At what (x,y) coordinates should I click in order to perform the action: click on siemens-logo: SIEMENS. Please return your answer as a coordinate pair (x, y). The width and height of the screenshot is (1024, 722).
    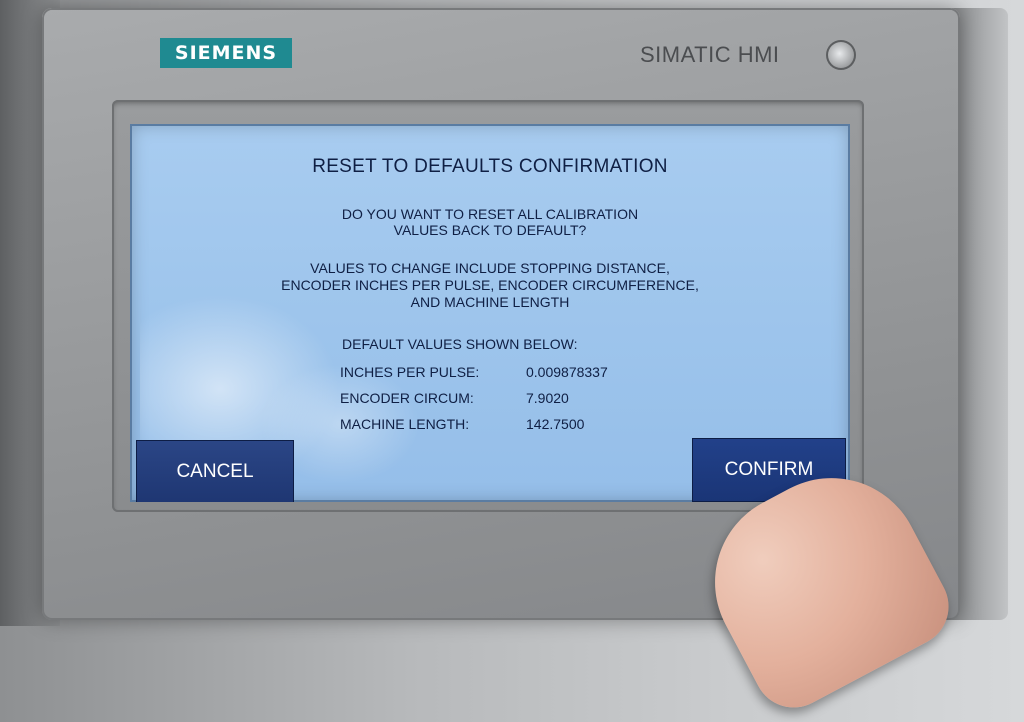
    Looking at the image, I should click on (226, 53).